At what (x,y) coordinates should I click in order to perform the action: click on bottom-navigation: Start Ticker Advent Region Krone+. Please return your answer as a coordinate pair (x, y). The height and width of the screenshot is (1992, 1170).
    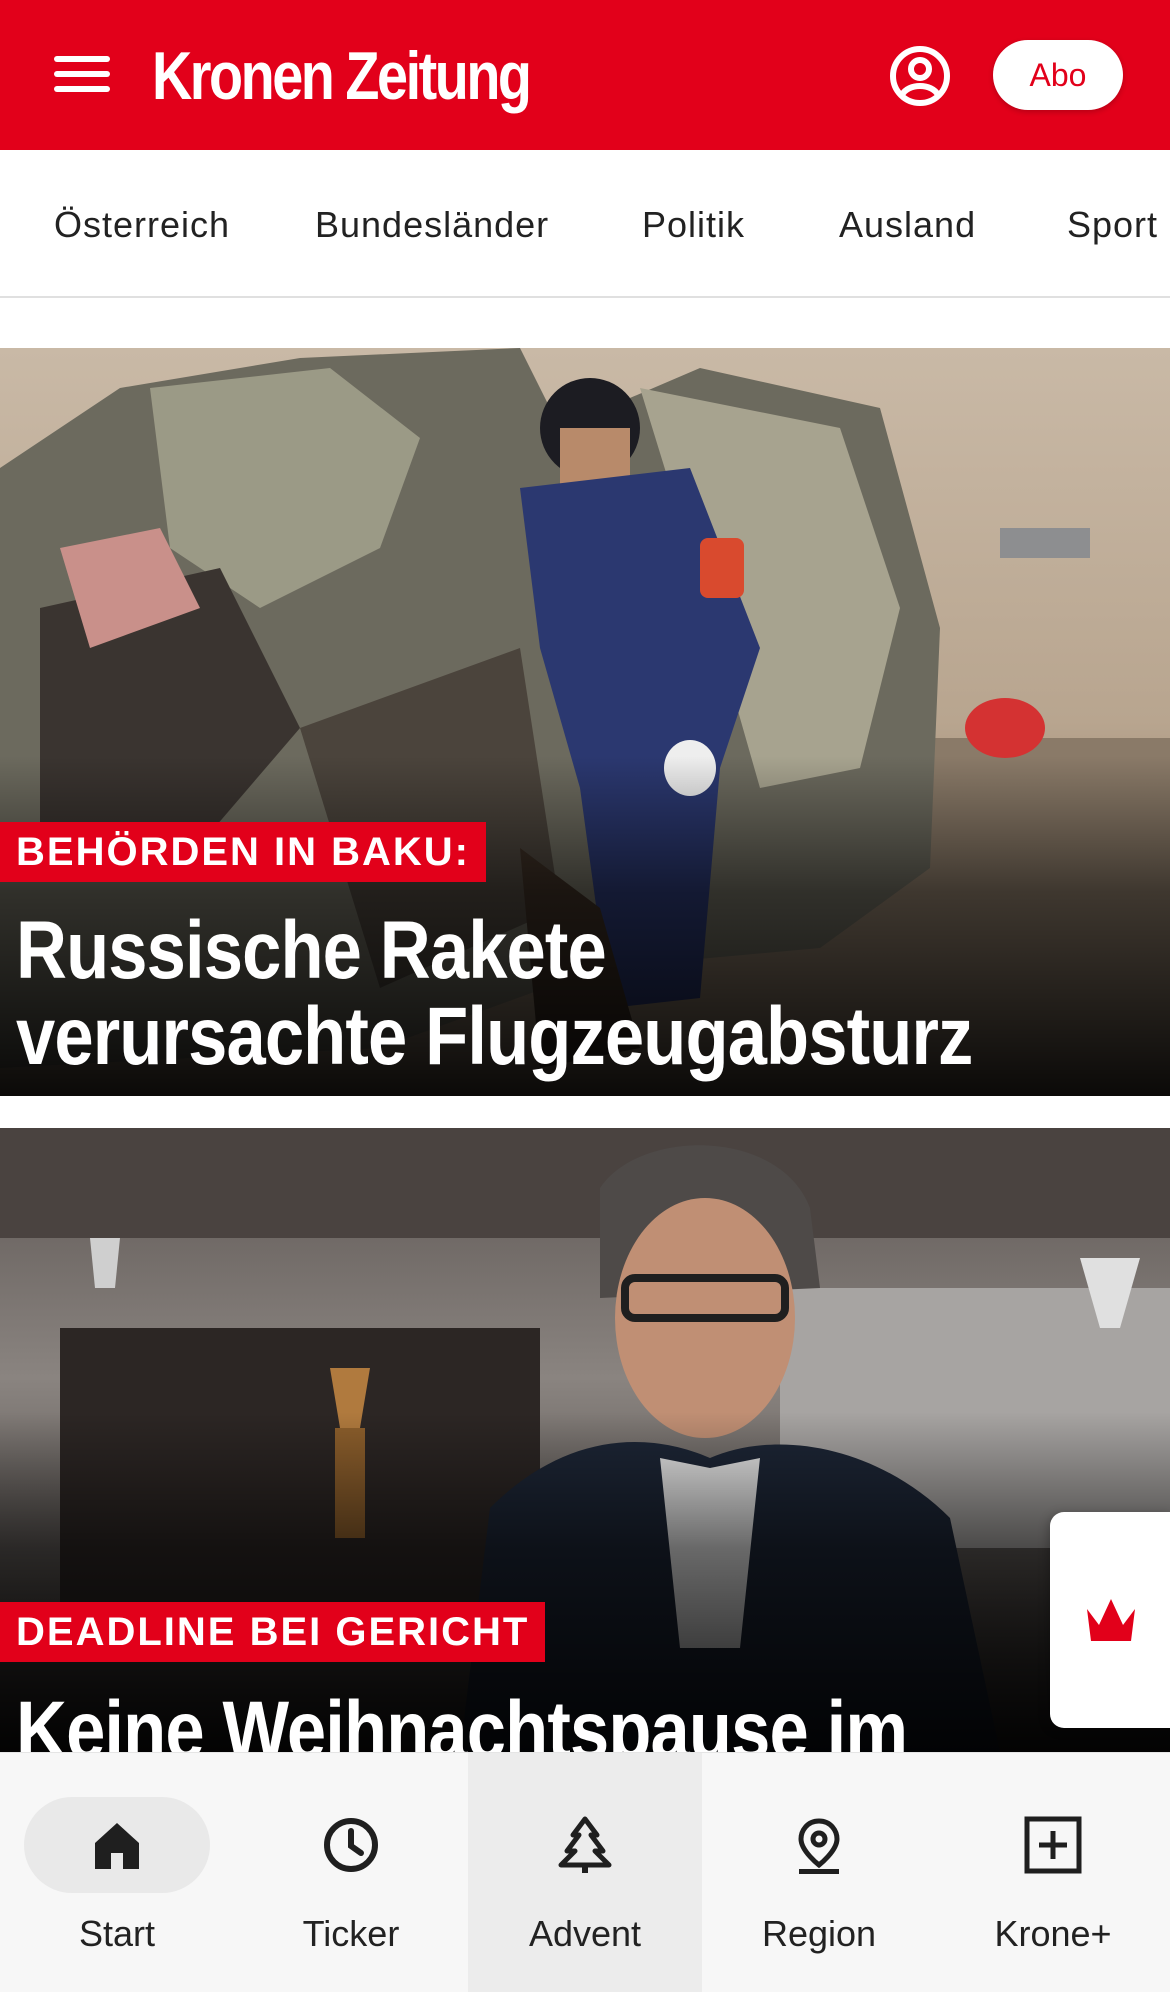
    Looking at the image, I should click on (585, 1872).